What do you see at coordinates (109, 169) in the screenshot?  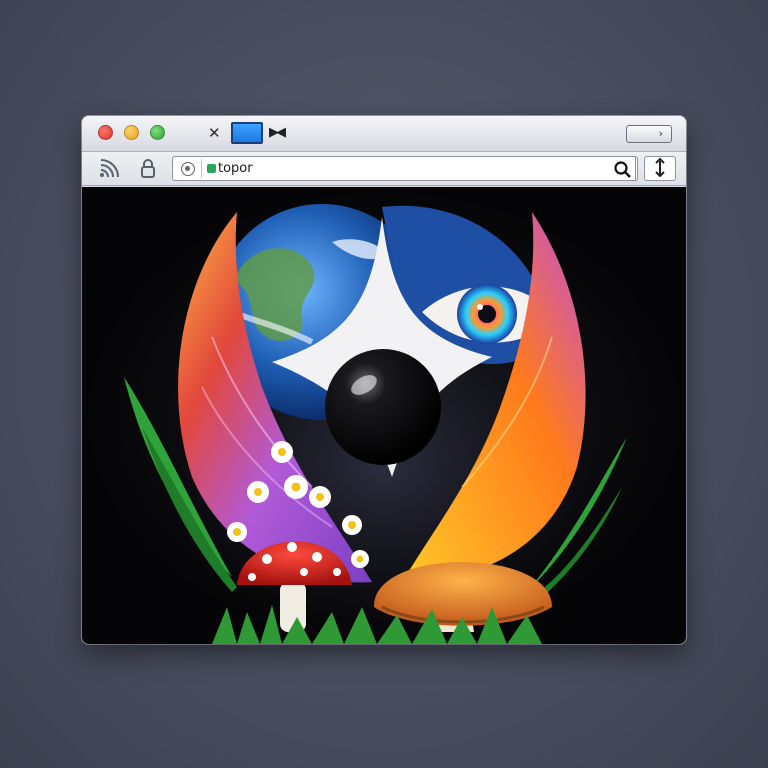 I see `wifi-icon` at bounding box center [109, 169].